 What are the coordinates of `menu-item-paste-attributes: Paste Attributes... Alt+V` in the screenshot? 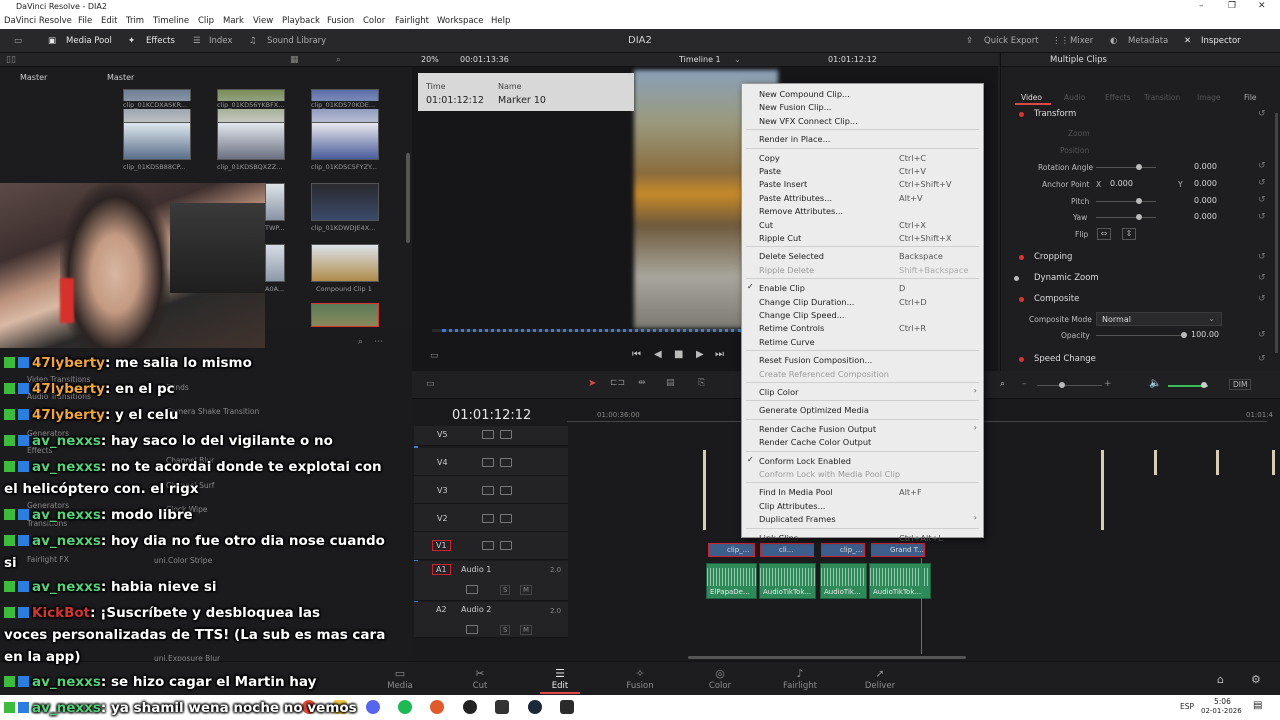 It's located at (862, 197).